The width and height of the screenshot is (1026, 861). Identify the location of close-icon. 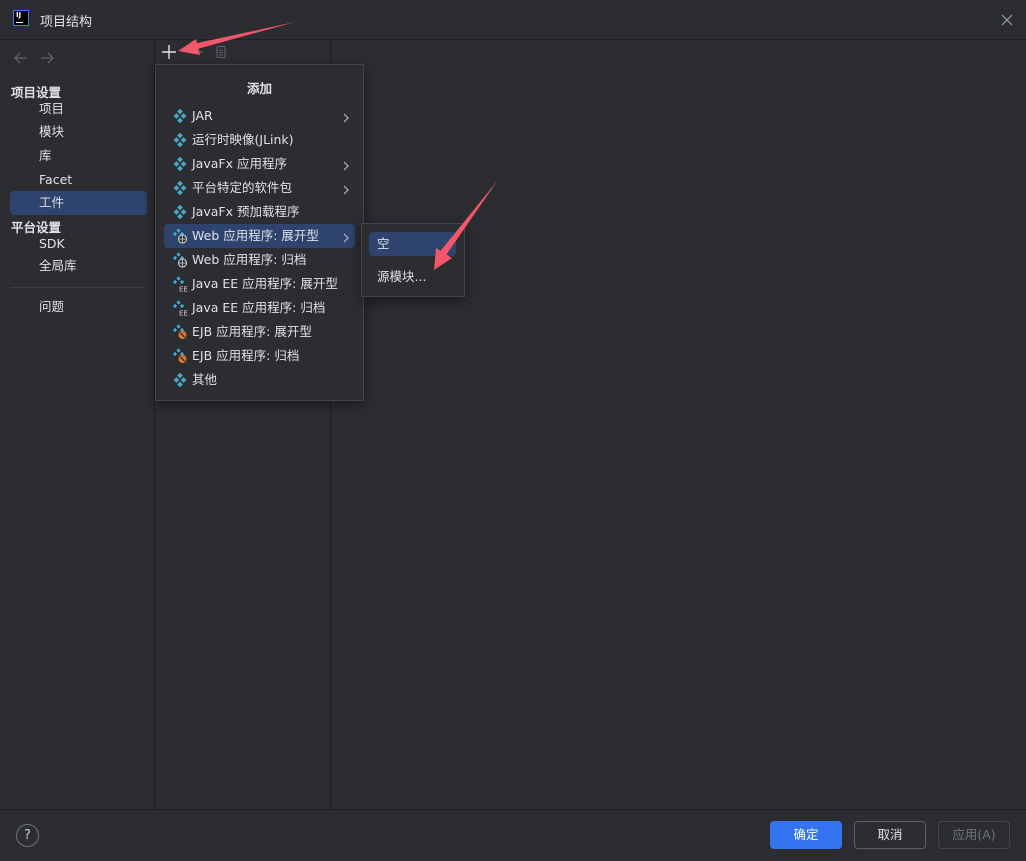
(1007, 20).